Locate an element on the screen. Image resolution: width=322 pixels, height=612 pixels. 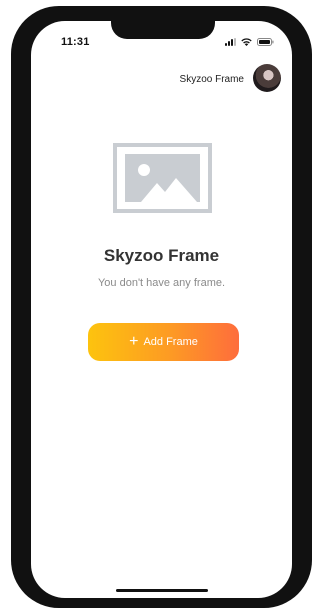
add-frame-label: Add Frame is located at coordinates (170, 342).